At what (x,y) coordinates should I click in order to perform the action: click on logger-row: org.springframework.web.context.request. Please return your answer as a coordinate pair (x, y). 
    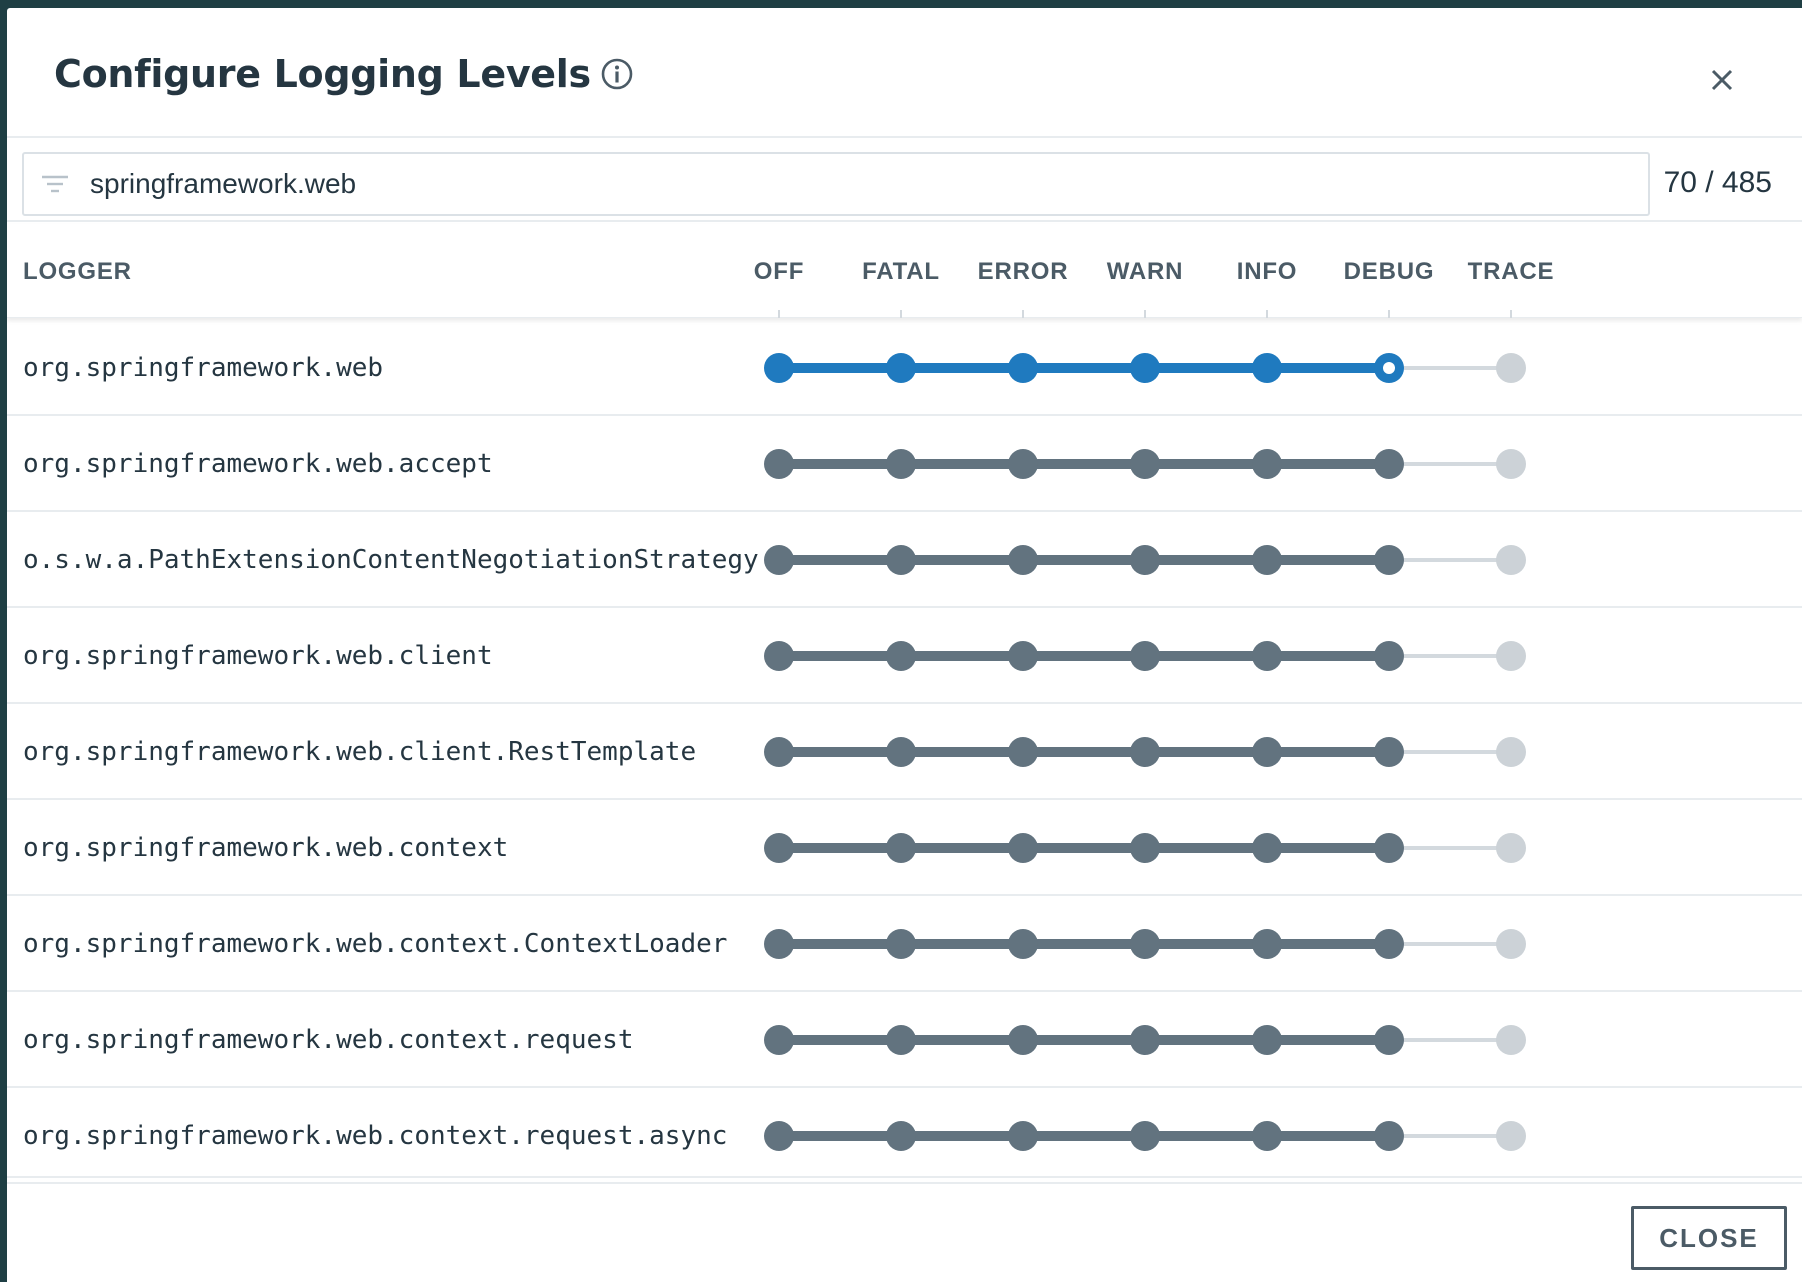
    Looking at the image, I should click on (904, 1040).